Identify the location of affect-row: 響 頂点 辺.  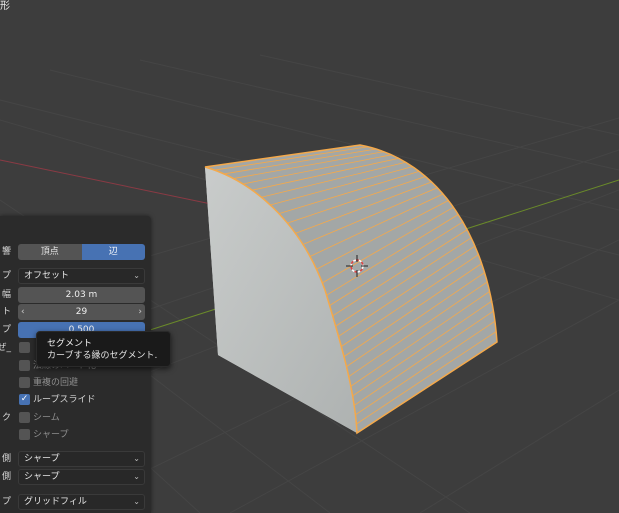
(75, 252).